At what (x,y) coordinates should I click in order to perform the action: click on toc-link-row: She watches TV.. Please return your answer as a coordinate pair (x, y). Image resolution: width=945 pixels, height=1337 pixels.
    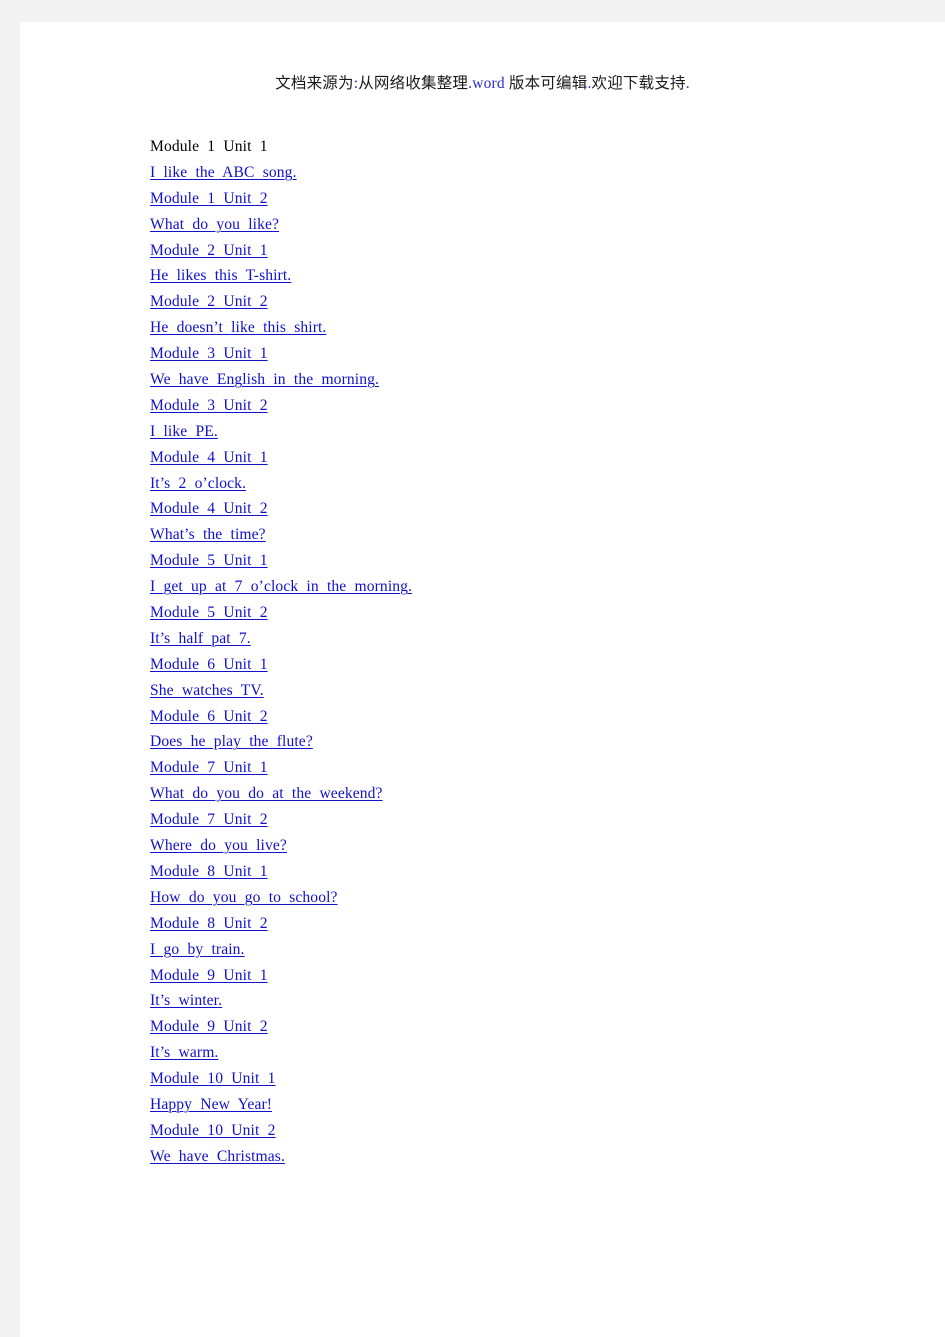
    Looking at the image, I should click on (530, 691).